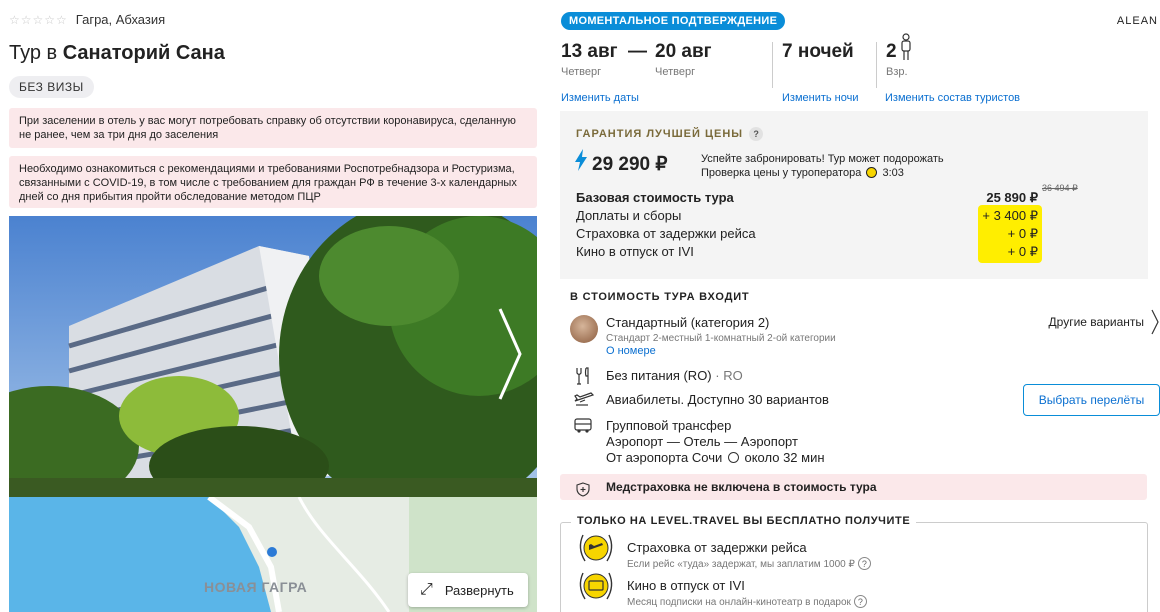 This screenshot has height=612, width=1160. What do you see at coordinates (809, 235) in the screenshot?
I see `cost-row: Страховка от задержки рейса + 0 ₽` at bounding box center [809, 235].